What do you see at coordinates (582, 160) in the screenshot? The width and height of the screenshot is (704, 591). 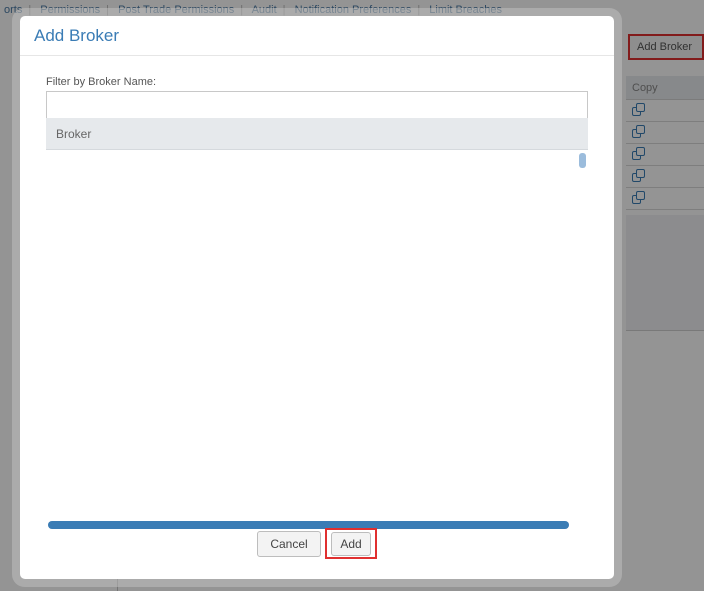 I see `list-scrollbar` at bounding box center [582, 160].